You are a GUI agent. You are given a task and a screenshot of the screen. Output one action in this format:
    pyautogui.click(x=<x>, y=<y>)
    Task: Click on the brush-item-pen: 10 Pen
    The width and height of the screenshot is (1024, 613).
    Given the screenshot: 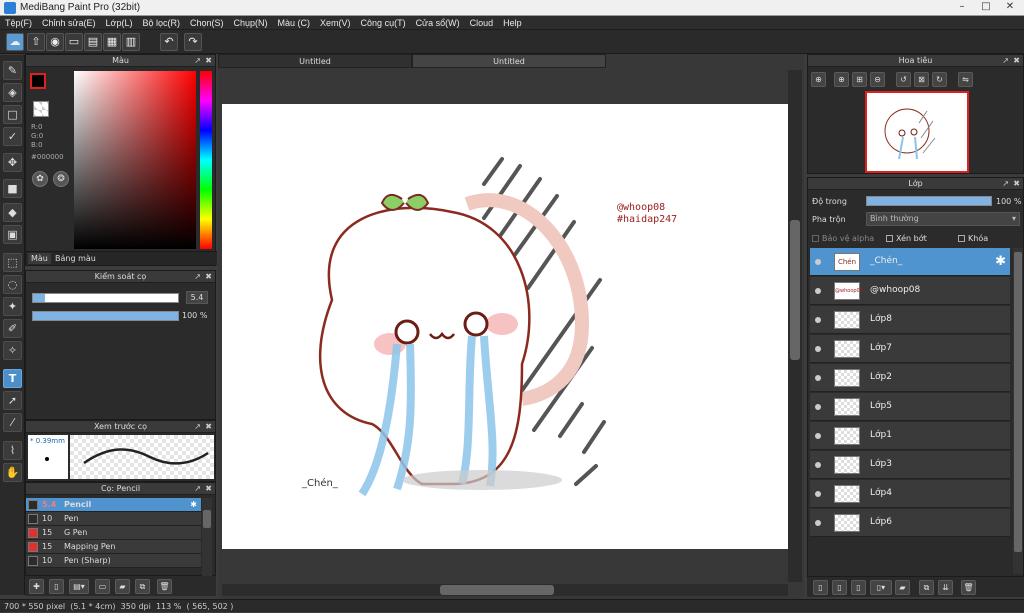 What is the action you would take?
    pyautogui.click(x=113, y=519)
    